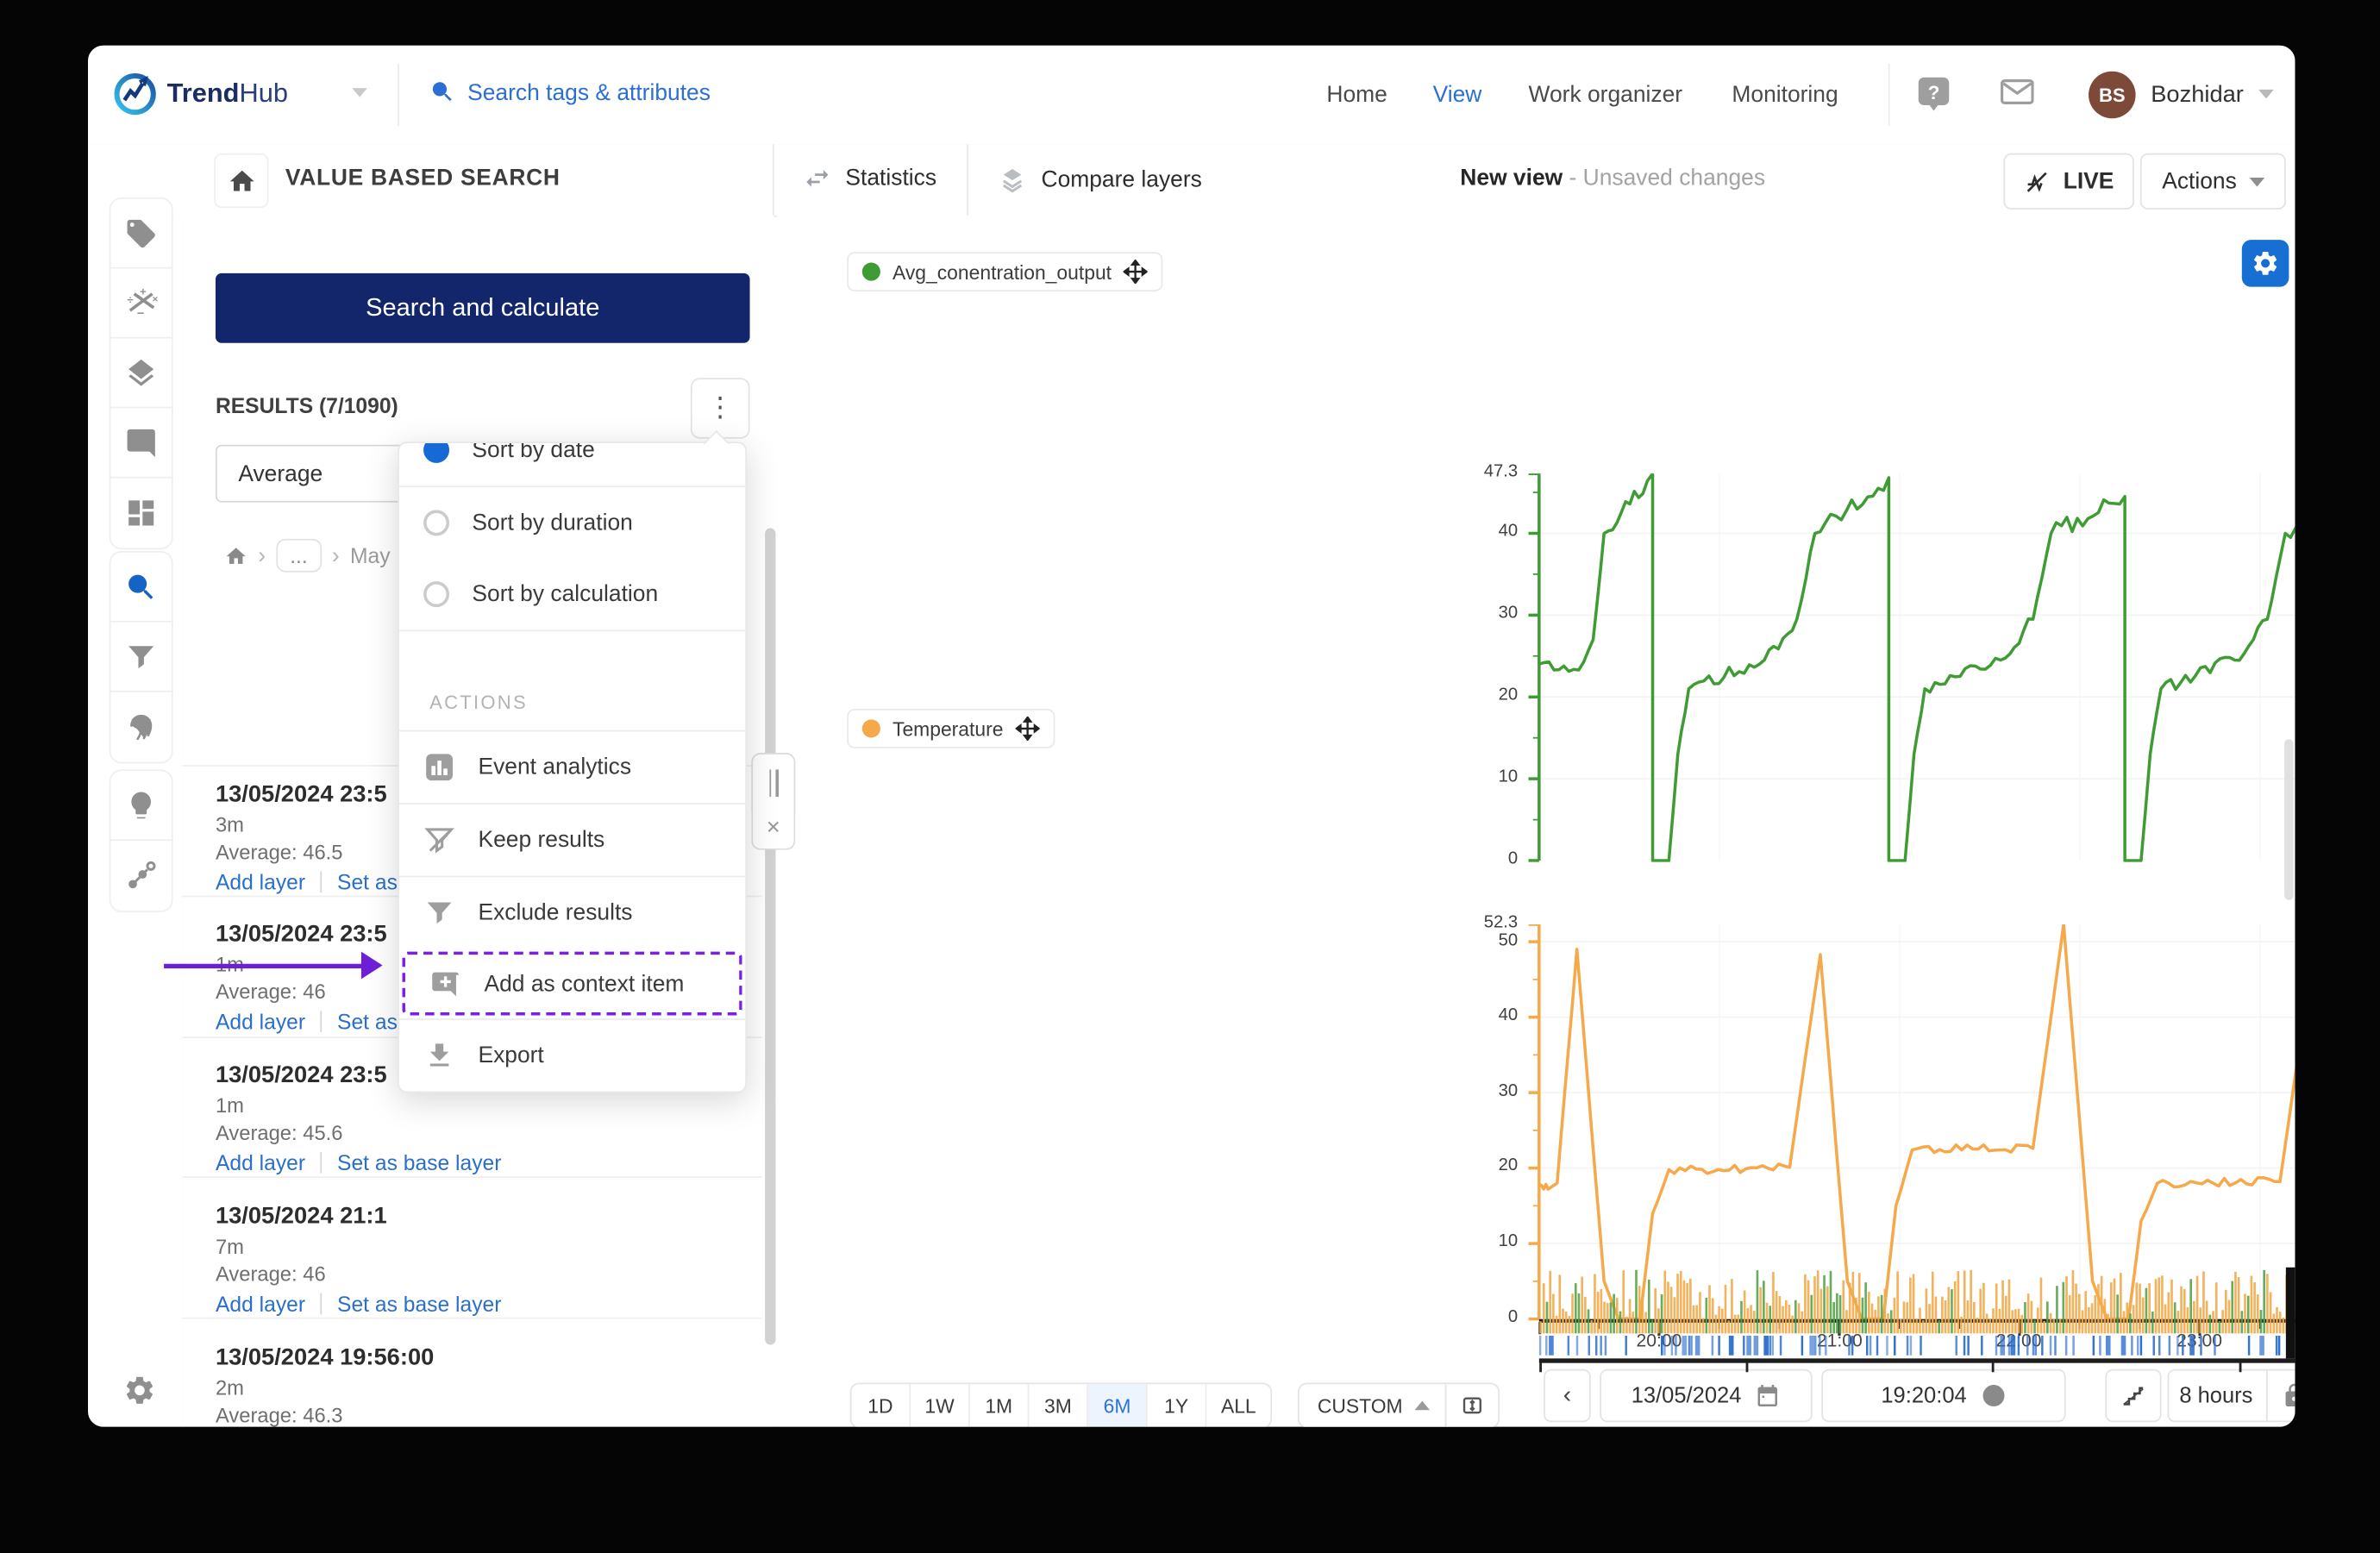 The width and height of the screenshot is (2380, 1553). Describe the element at coordinates (2112, 95) in the screenshot. I see `avatar: BS` at that location.